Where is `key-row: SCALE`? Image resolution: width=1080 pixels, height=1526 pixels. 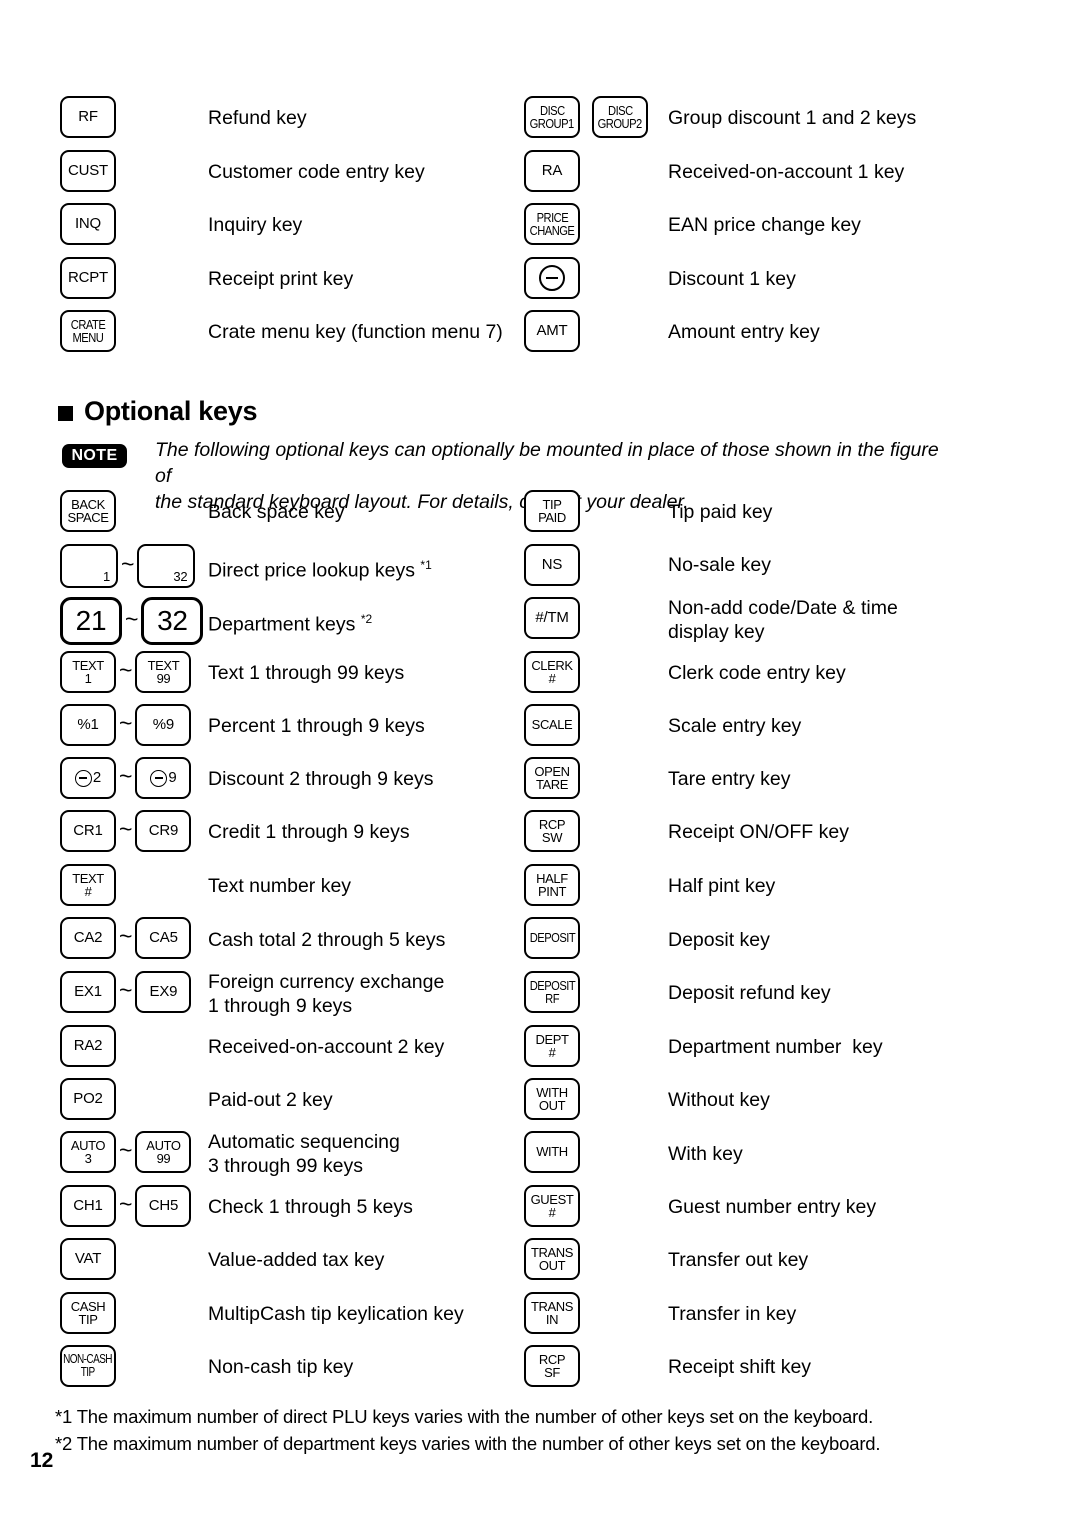 key-row: SCALE is located at coordinates (552, 725).